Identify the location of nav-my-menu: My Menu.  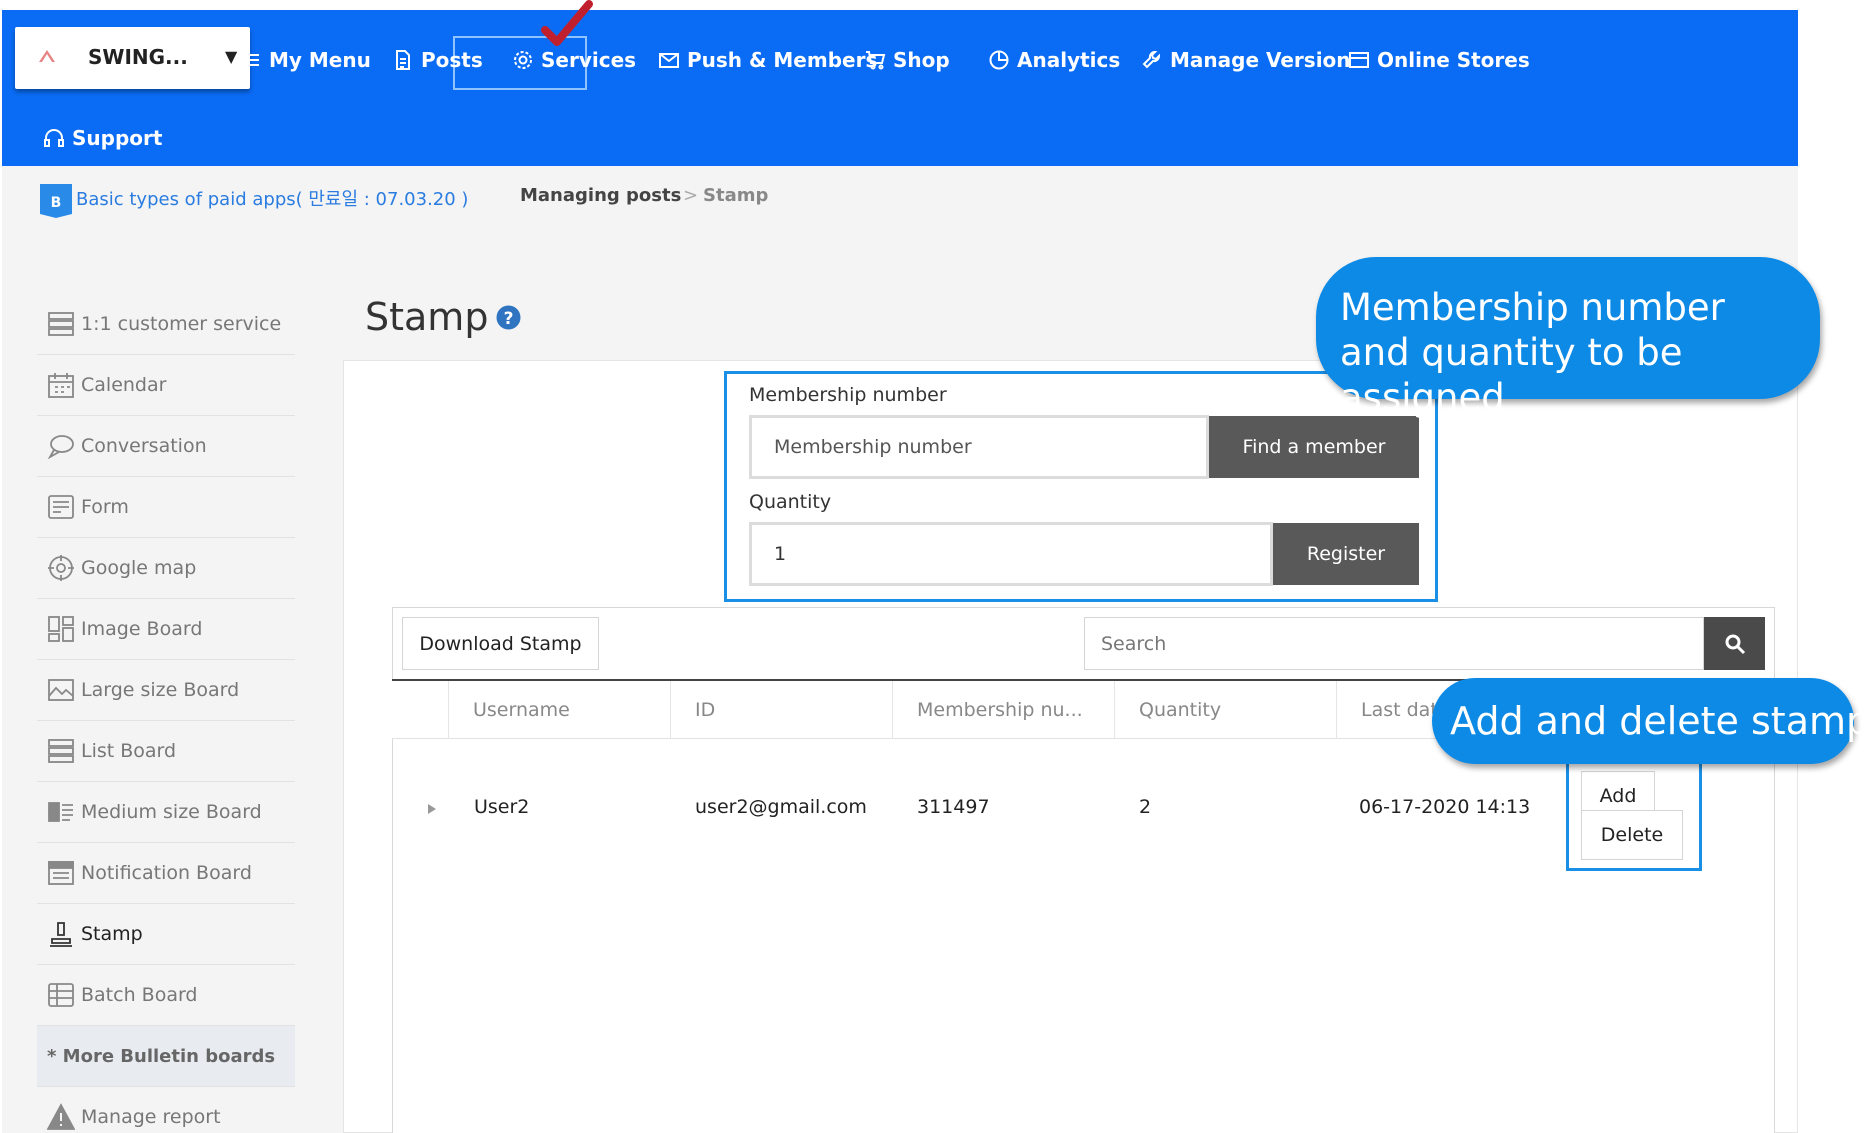
(305, 60).